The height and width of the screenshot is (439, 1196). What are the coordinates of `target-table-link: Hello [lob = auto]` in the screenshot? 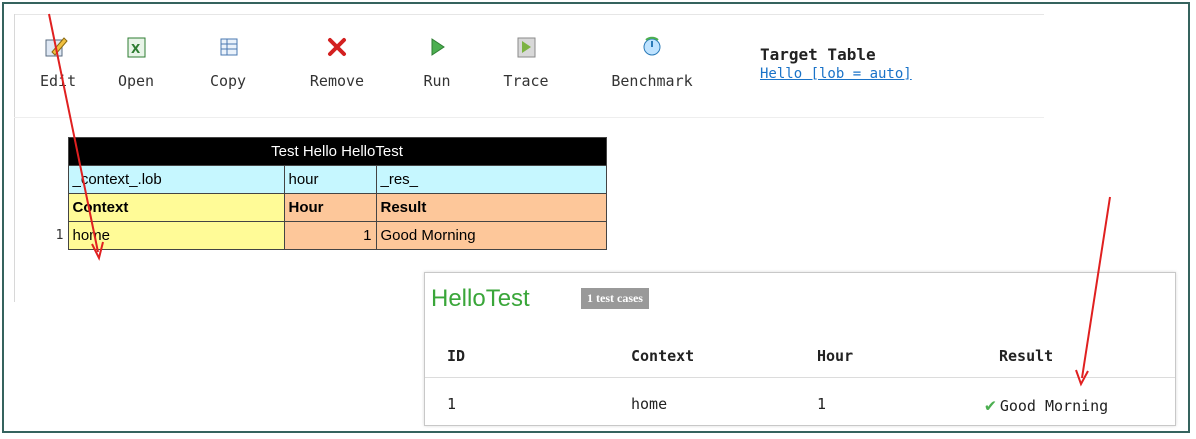 It's located at (836, 74).